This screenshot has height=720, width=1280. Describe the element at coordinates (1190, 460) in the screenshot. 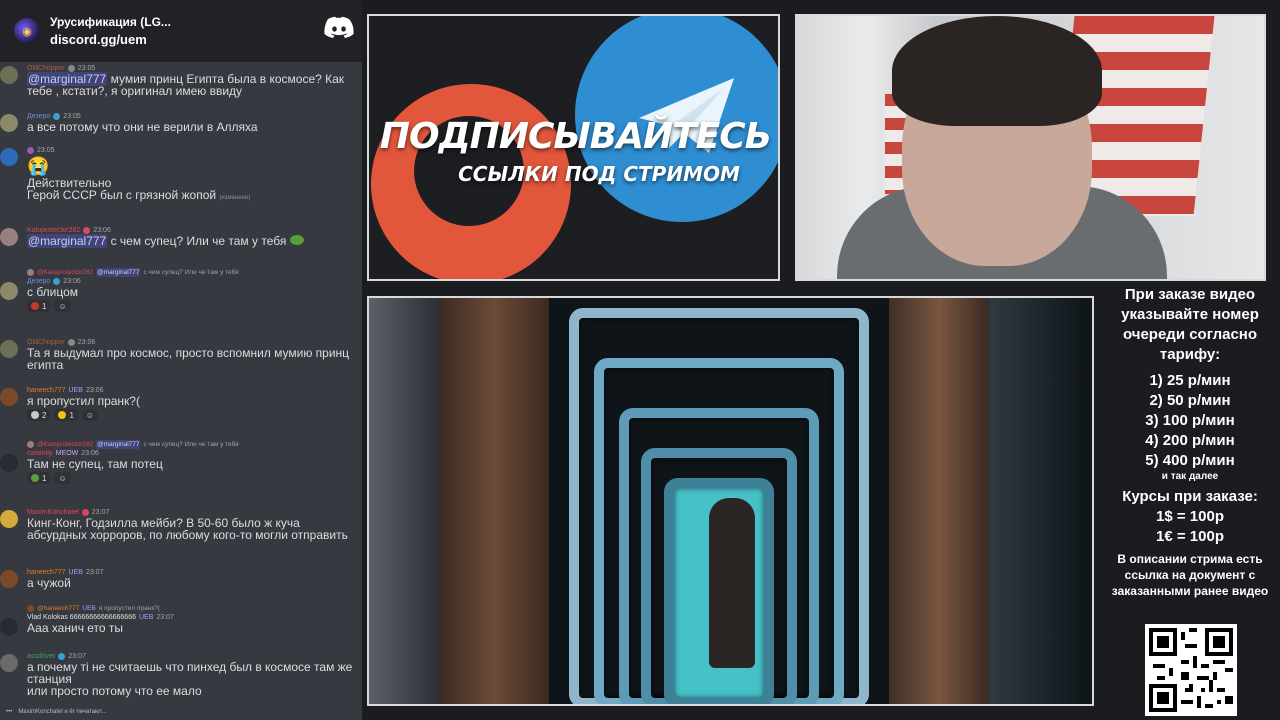

I see `tariff-item: 5) 400 р/мин` at that location.